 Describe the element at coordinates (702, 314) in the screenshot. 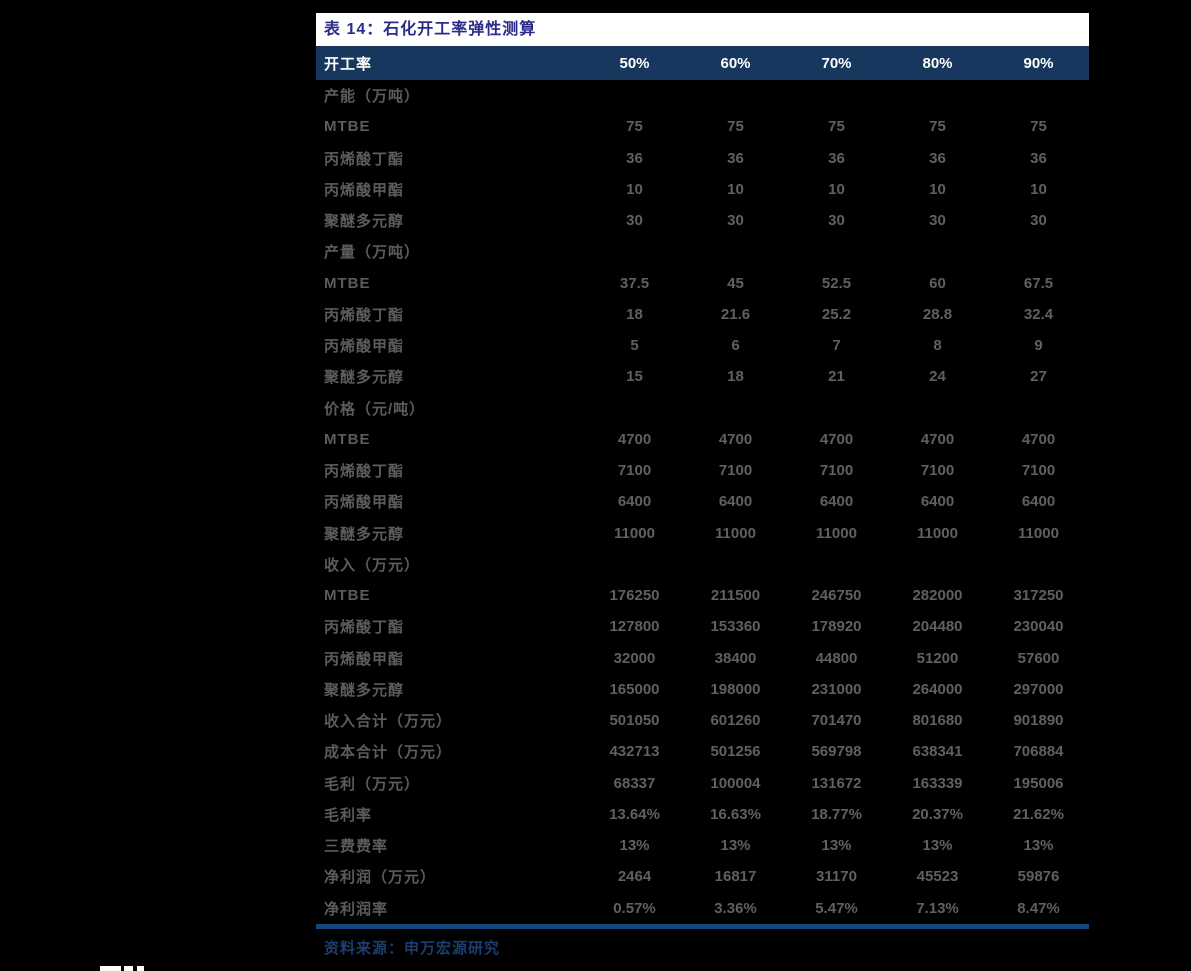

I see `table-row: 丙烯酸丁酯 18 21.6 25.2 28.8 32.4` at that location.